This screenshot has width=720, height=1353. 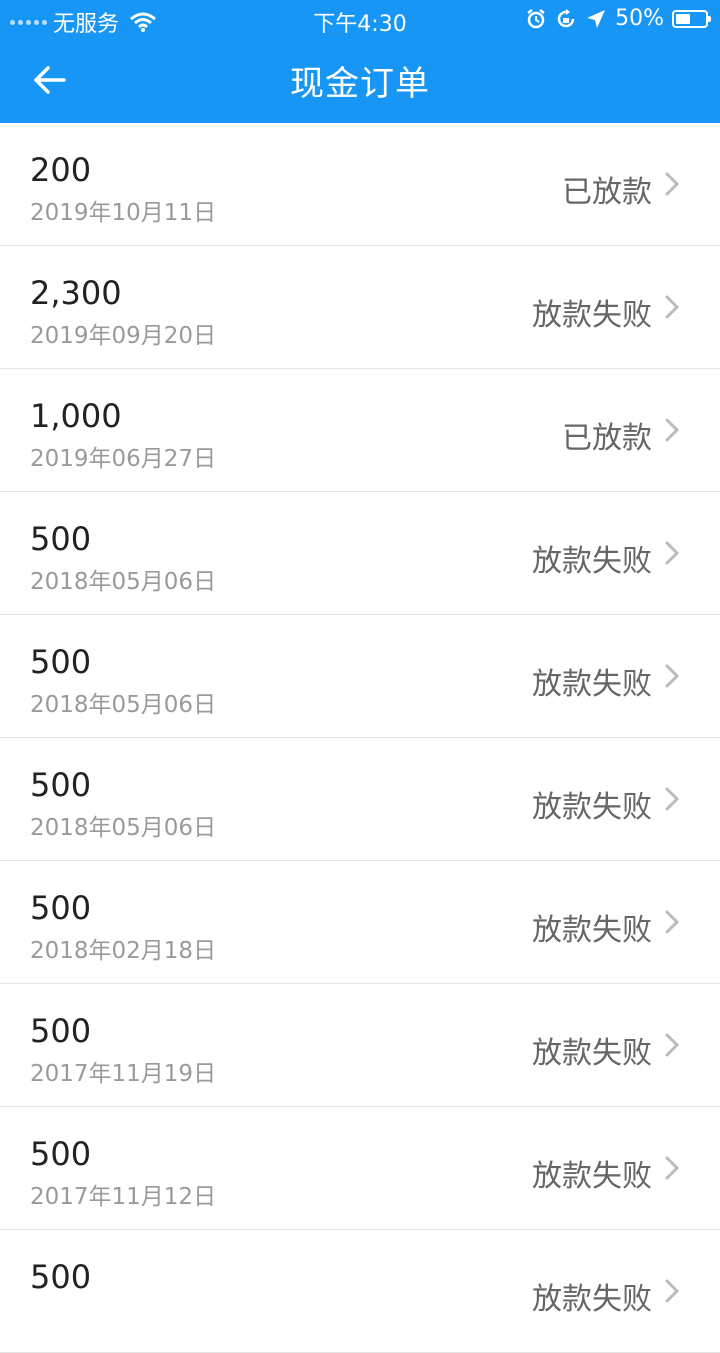 What do you see at coordinates (536, 18) in the screenshot?
I see `alarm-icon` at bounding box center [536, 18].